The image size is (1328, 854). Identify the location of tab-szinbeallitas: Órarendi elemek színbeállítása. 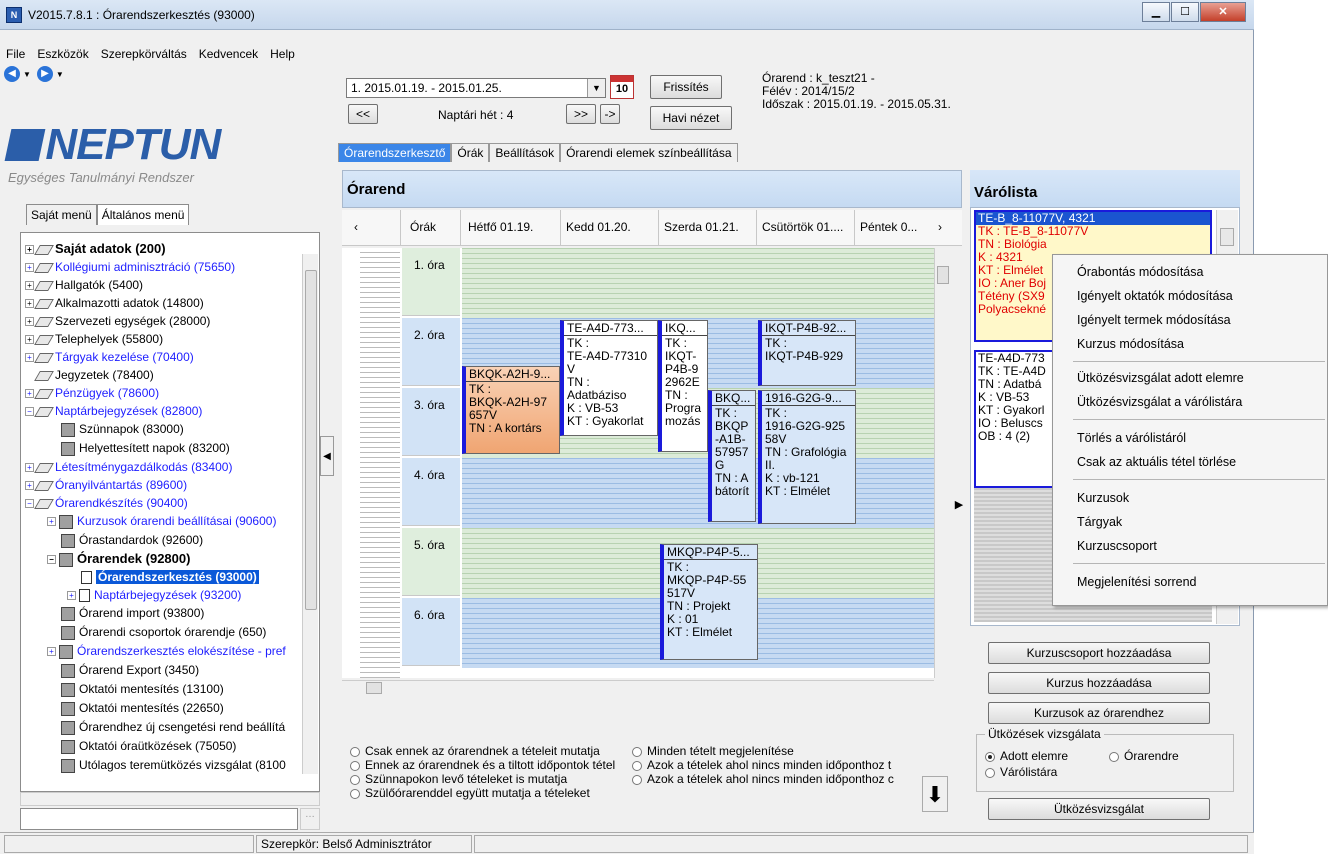
(649, 152).